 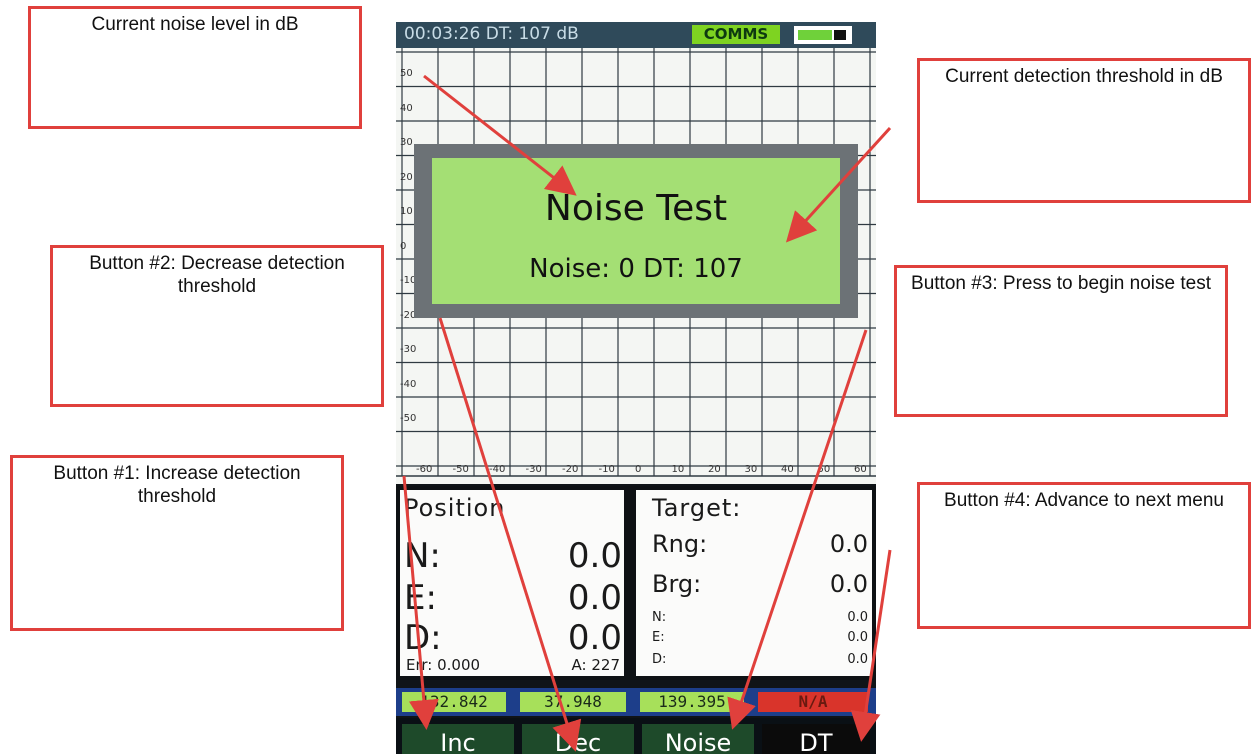 What do you see at coordinates (638, 469) in the screenshot?
I see `x-axis-label: 0` at bounding box center [638, 469].